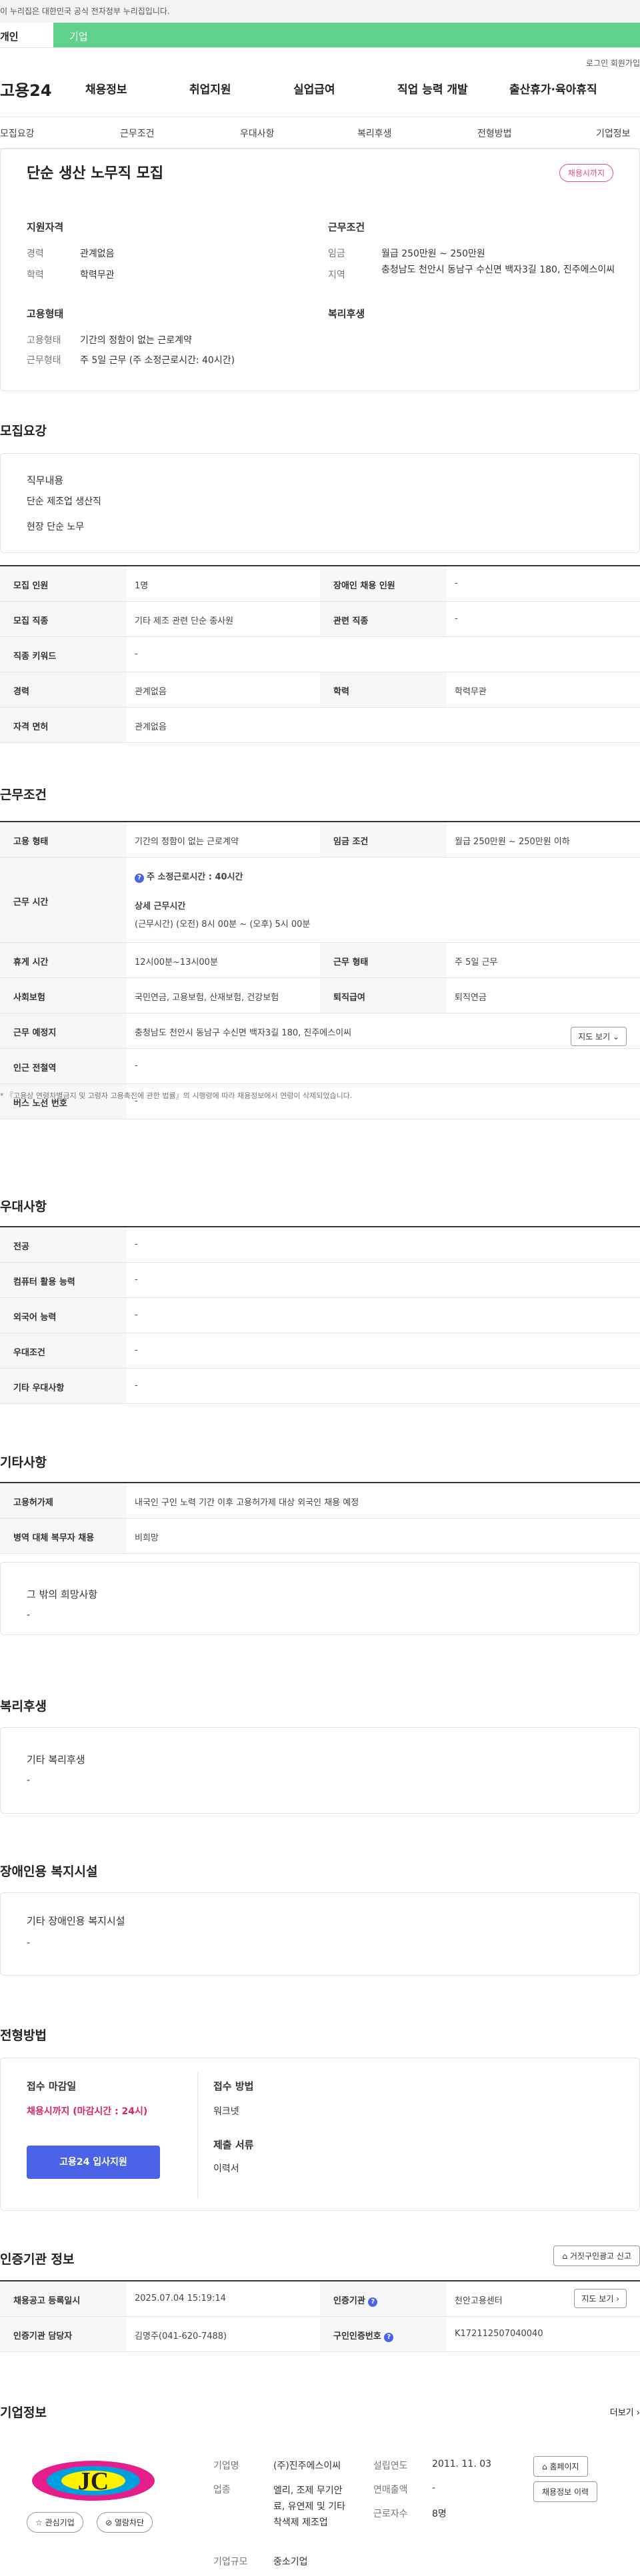 The width and height of the screenshot is (640, 2576). I want to click on menu-employment-support: 취업지원, so click(210, 88).